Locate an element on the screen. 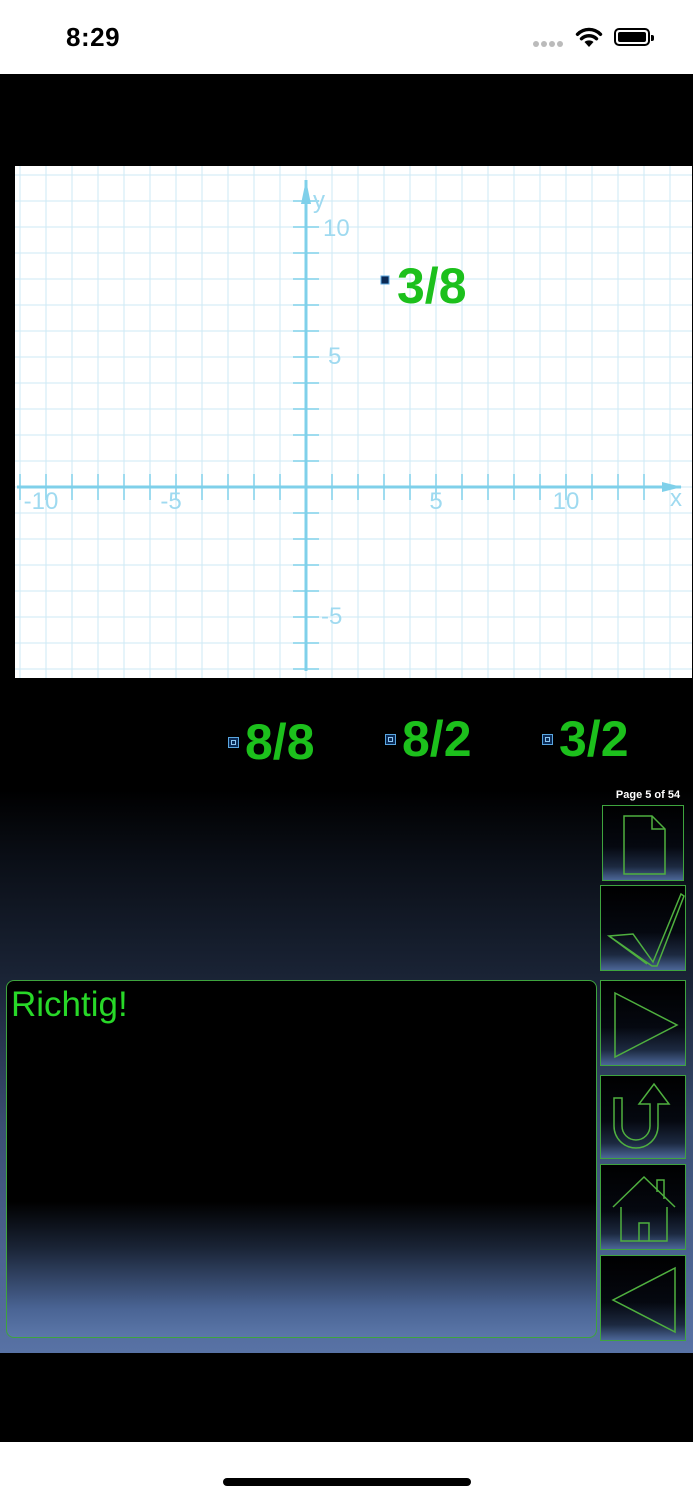 The image size is (693, 1500). question-marker: 3/8 is located at coordinates (423, 286).